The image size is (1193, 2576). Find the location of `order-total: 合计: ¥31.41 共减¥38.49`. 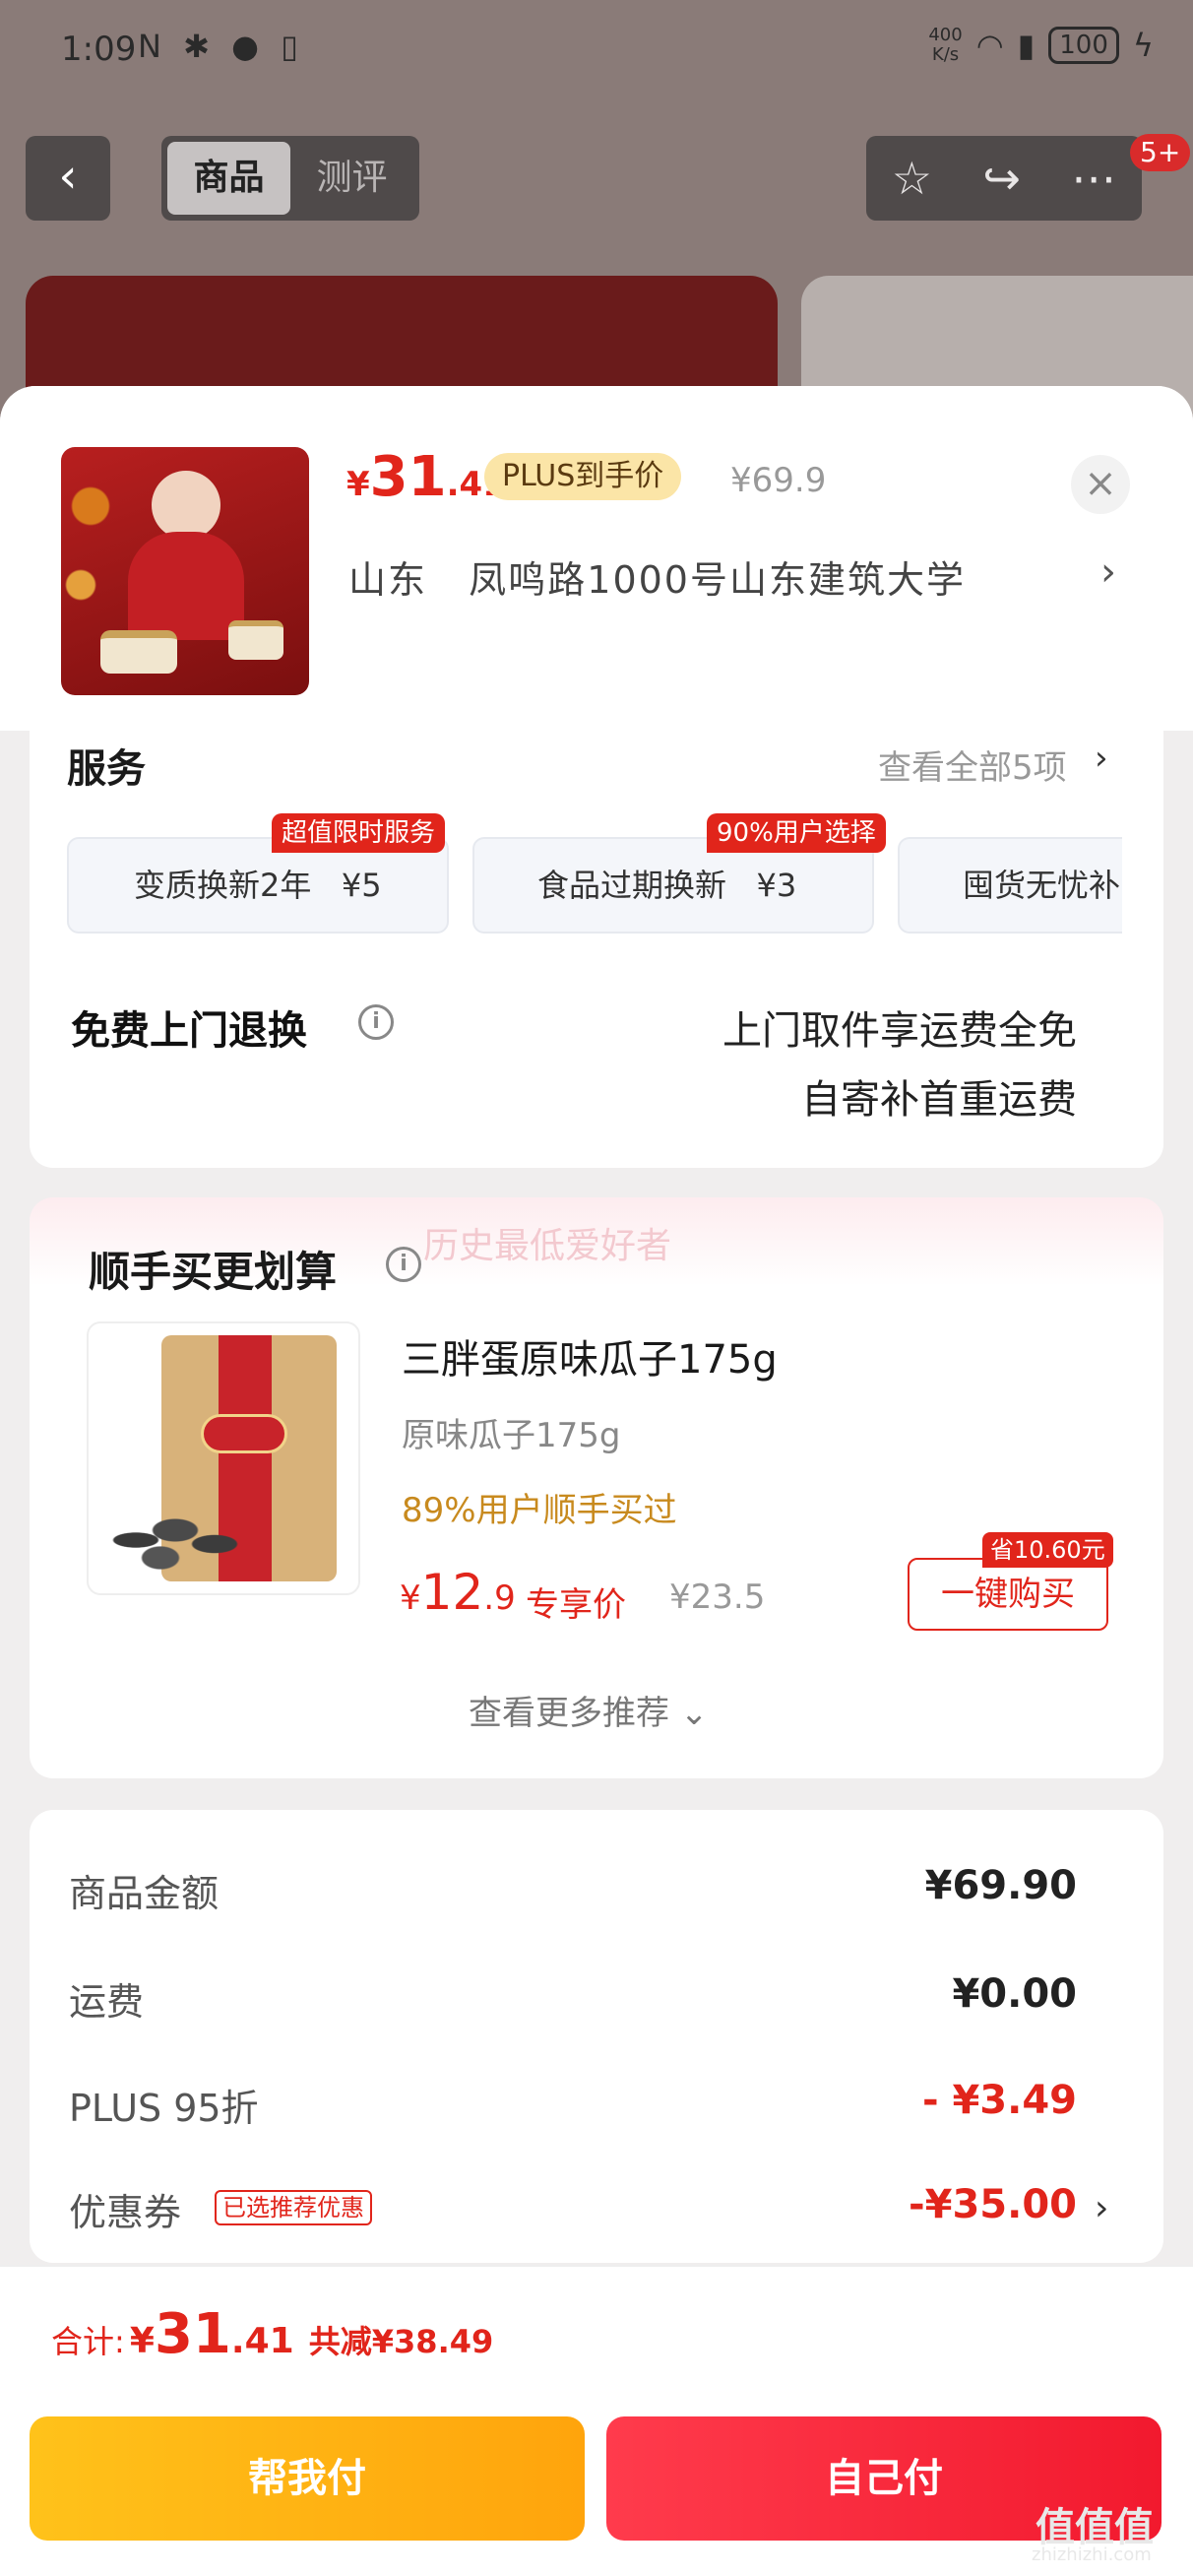

order-total: 合计: ¥31.41 共减¥38.49 is located at coordinates (272, 2334).